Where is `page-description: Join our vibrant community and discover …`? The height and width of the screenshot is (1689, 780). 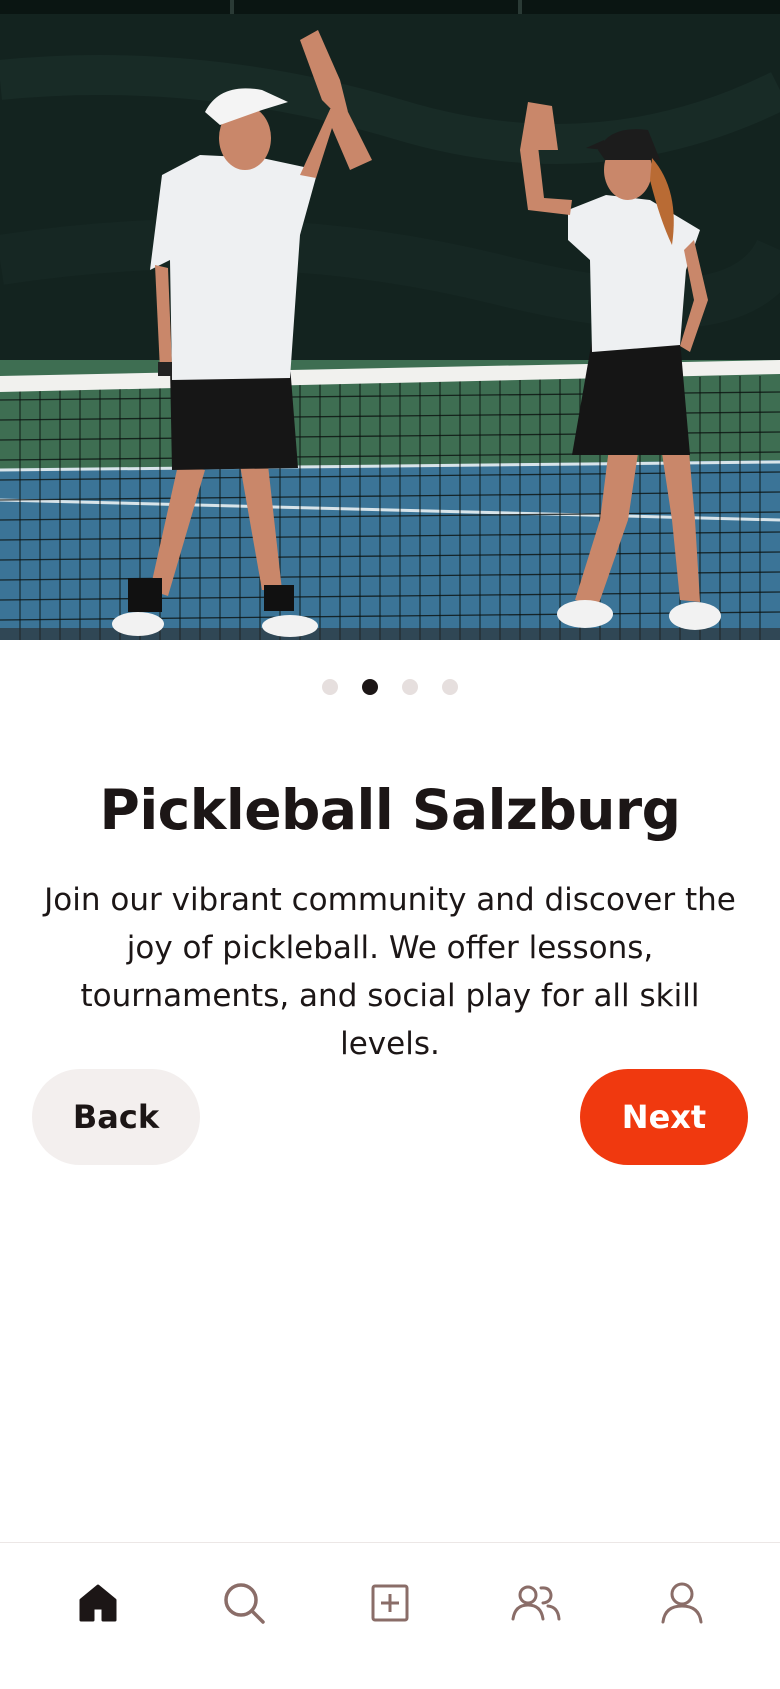 page-description: Join our vibrant community and discover … is located at coordinates (390, 972).